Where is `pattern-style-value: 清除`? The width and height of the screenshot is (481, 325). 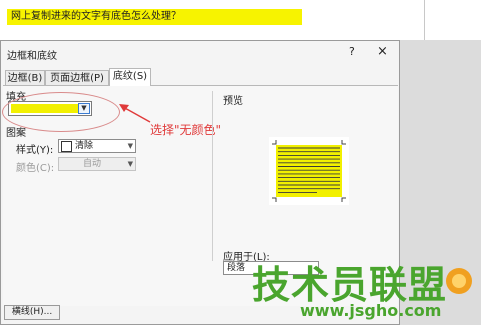
pattern-style-value: 清除 is located at coordinates (84, 146).